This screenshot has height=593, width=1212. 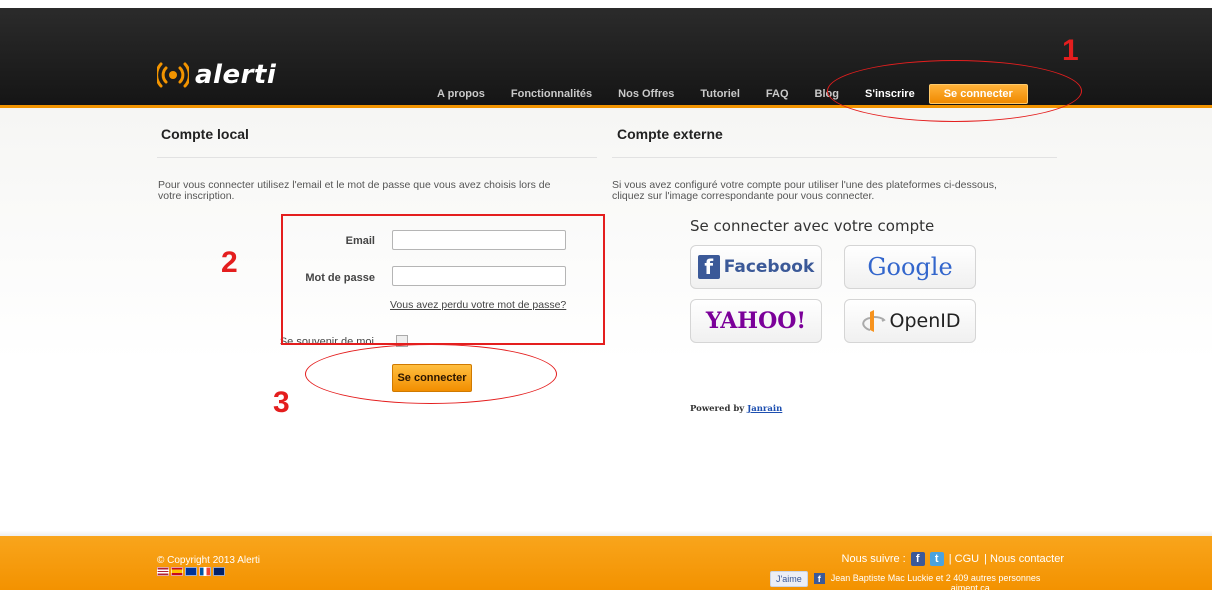 What do you see at coordinates (236, 75) in the screenshot?
I see `logo-text: alerti` at bounding box center [236, 75].